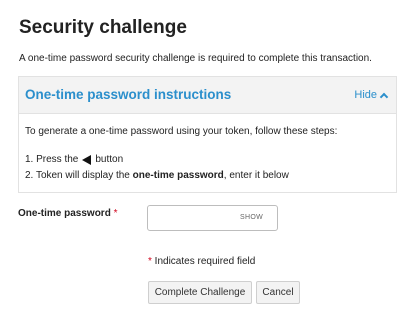 The image size is (410, 318). I want to click on cancel-button: Cancel, so click(278, 292).